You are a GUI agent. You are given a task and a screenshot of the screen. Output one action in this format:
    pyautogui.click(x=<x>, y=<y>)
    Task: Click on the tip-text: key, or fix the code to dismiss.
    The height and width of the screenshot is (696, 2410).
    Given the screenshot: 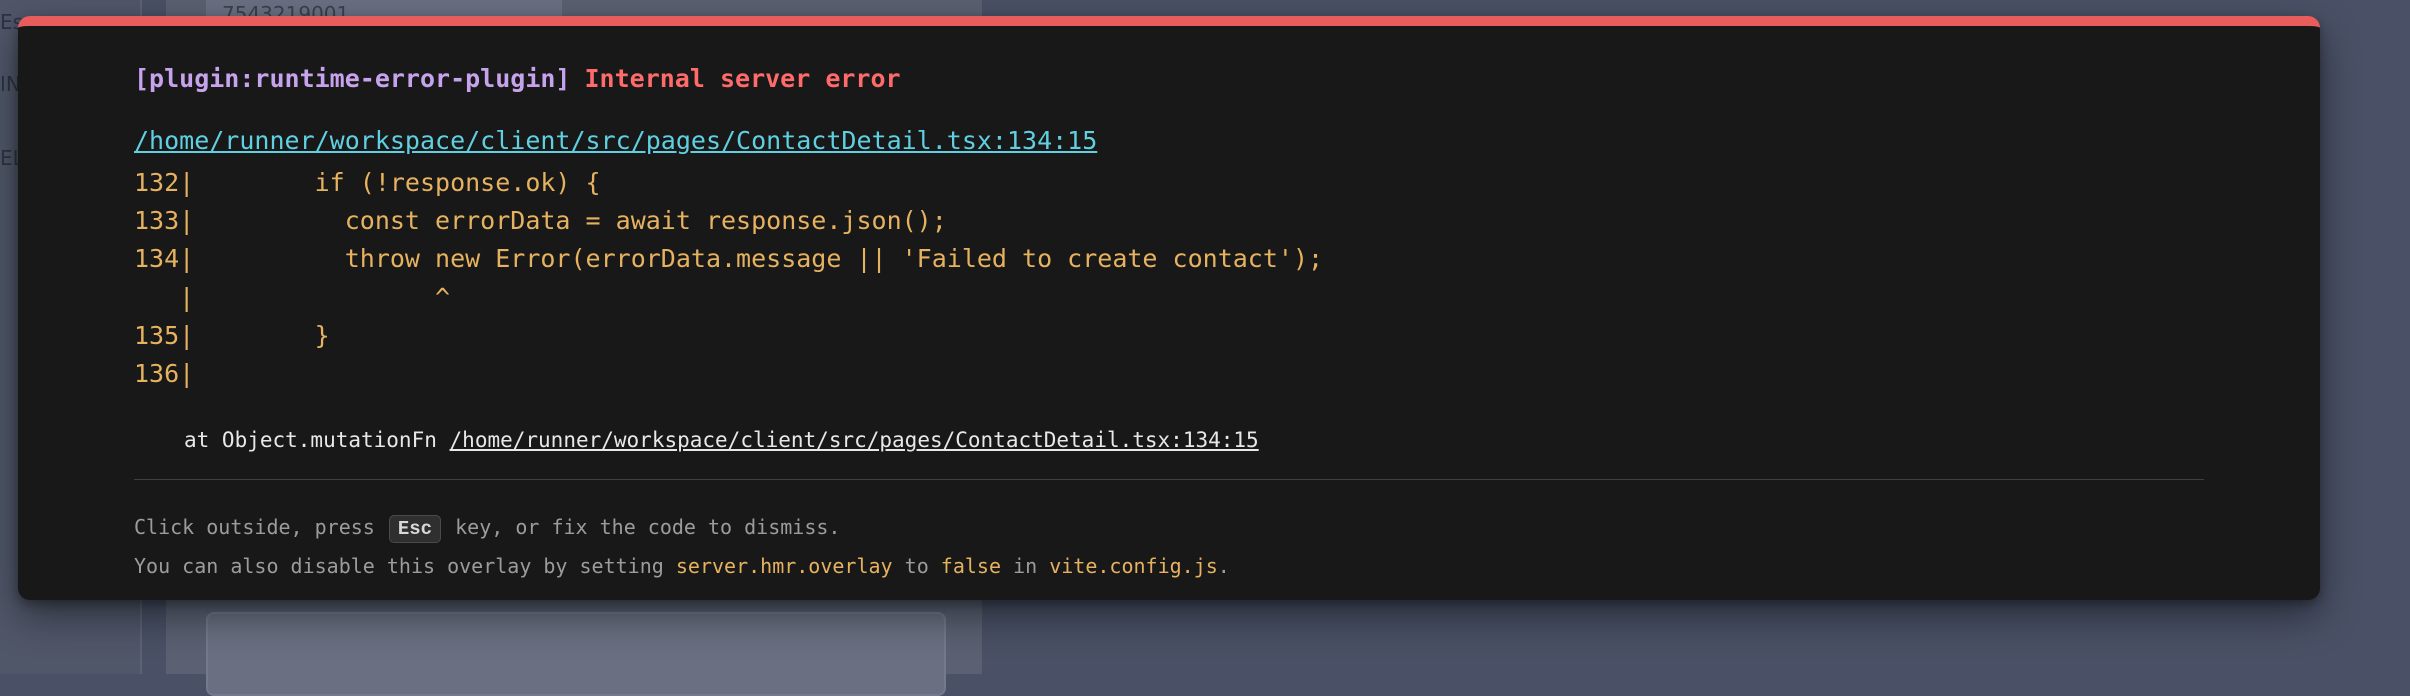 What is the action you would take?
    pyautogui.click(x=648, y=527)
    